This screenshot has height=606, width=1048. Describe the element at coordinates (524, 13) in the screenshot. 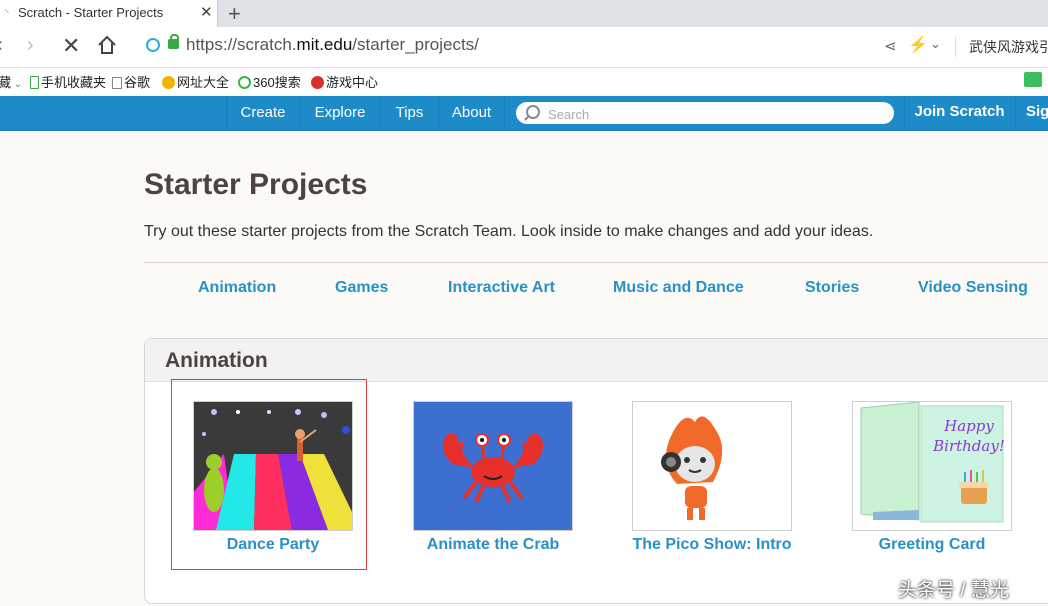

I see `browser-tab-bar: ⸌ Scratch - Starter Projects ✕ +` at that location.